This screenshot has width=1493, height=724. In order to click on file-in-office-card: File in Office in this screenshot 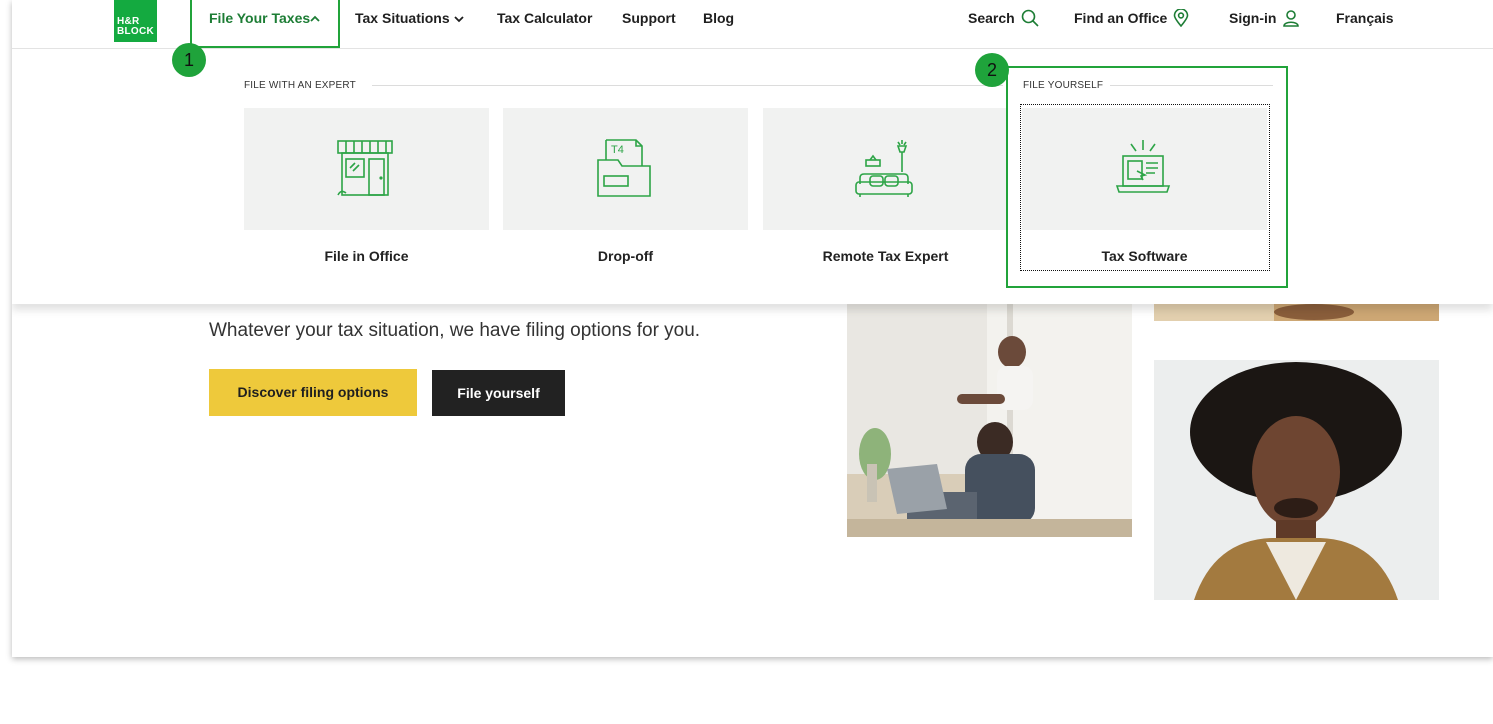, I will do `click(366, 192)`.